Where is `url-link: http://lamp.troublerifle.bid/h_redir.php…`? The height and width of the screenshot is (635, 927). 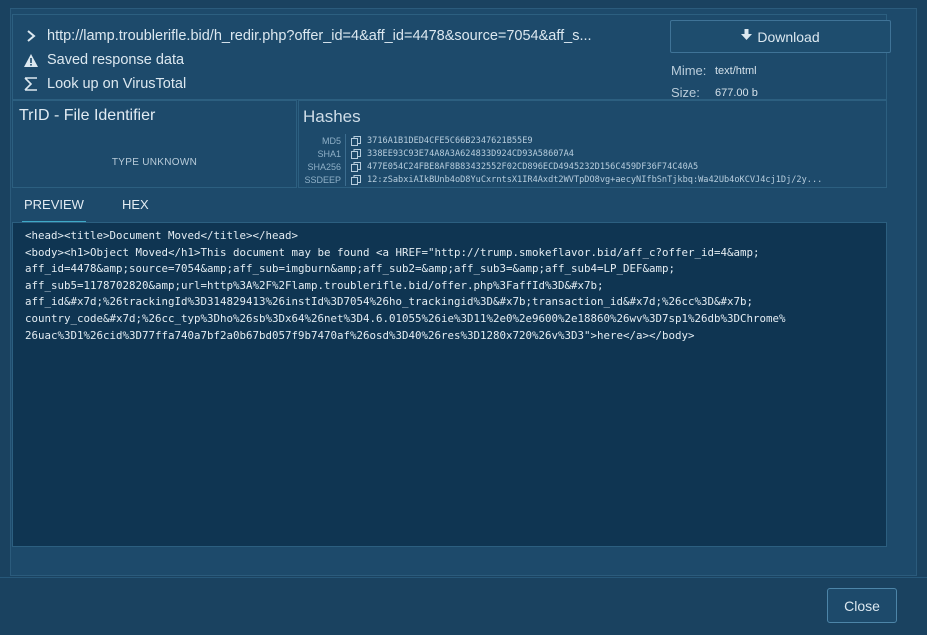
url-link: http://lamp.troublerifle.bid/h_redir.php… is located at coordinates (338, 36).